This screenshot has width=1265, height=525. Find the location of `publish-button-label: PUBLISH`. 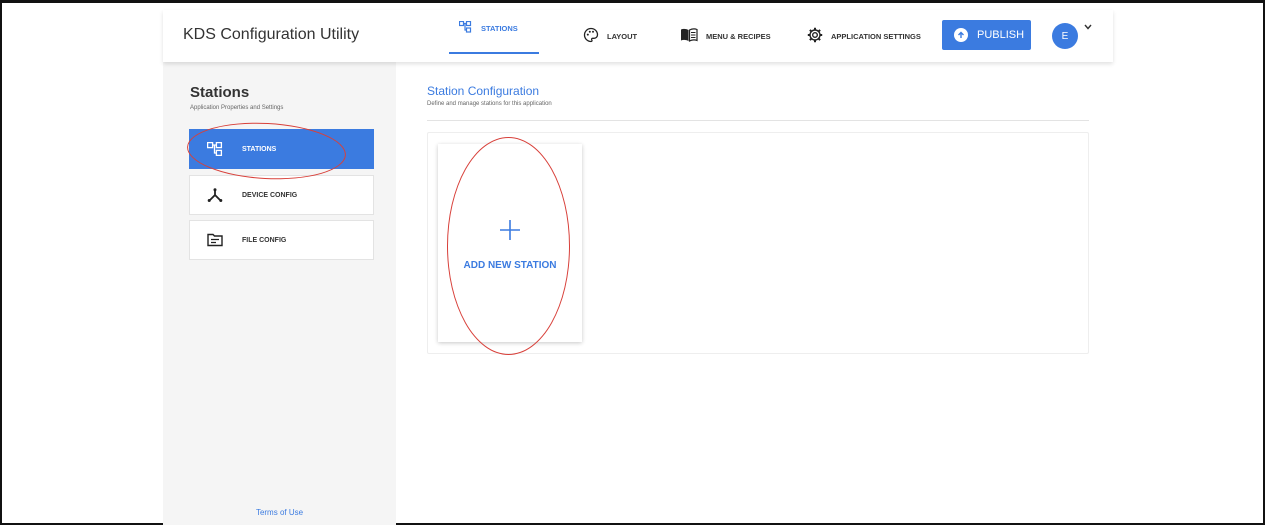

publish-button-label: PUBLISH is located at coordinates (1001, 35).